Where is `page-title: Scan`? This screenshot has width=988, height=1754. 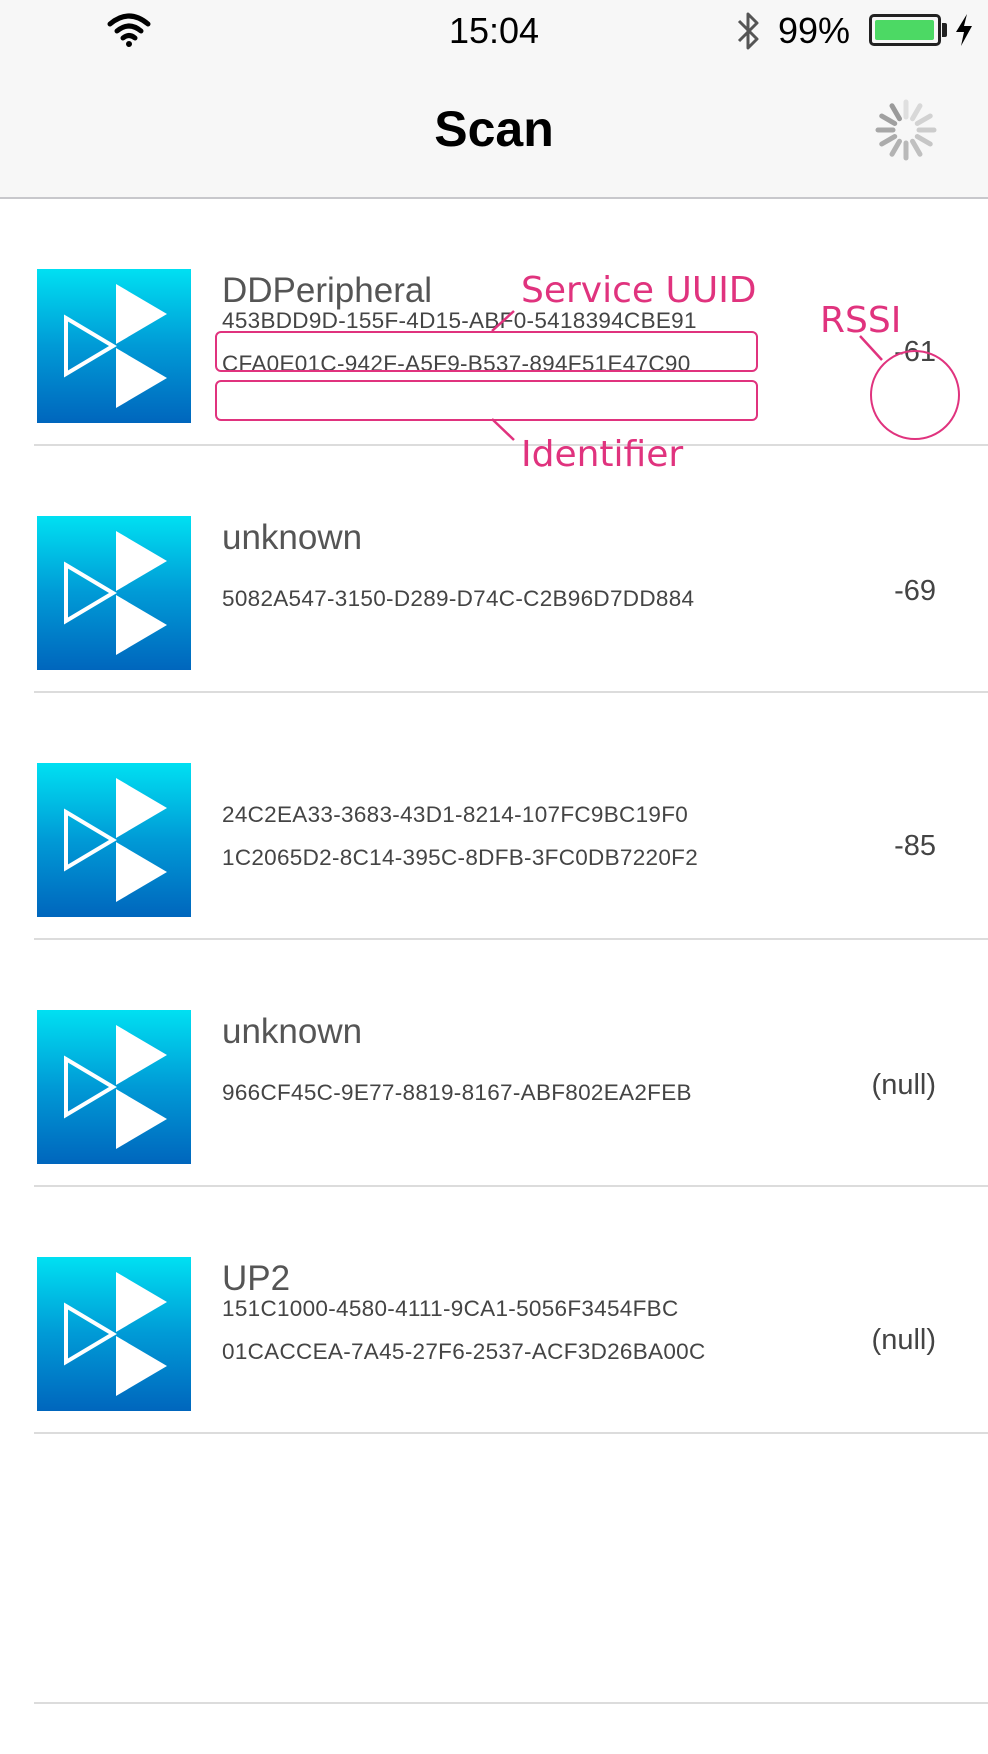 page-title: Scan is located at coordinates (494, 129).